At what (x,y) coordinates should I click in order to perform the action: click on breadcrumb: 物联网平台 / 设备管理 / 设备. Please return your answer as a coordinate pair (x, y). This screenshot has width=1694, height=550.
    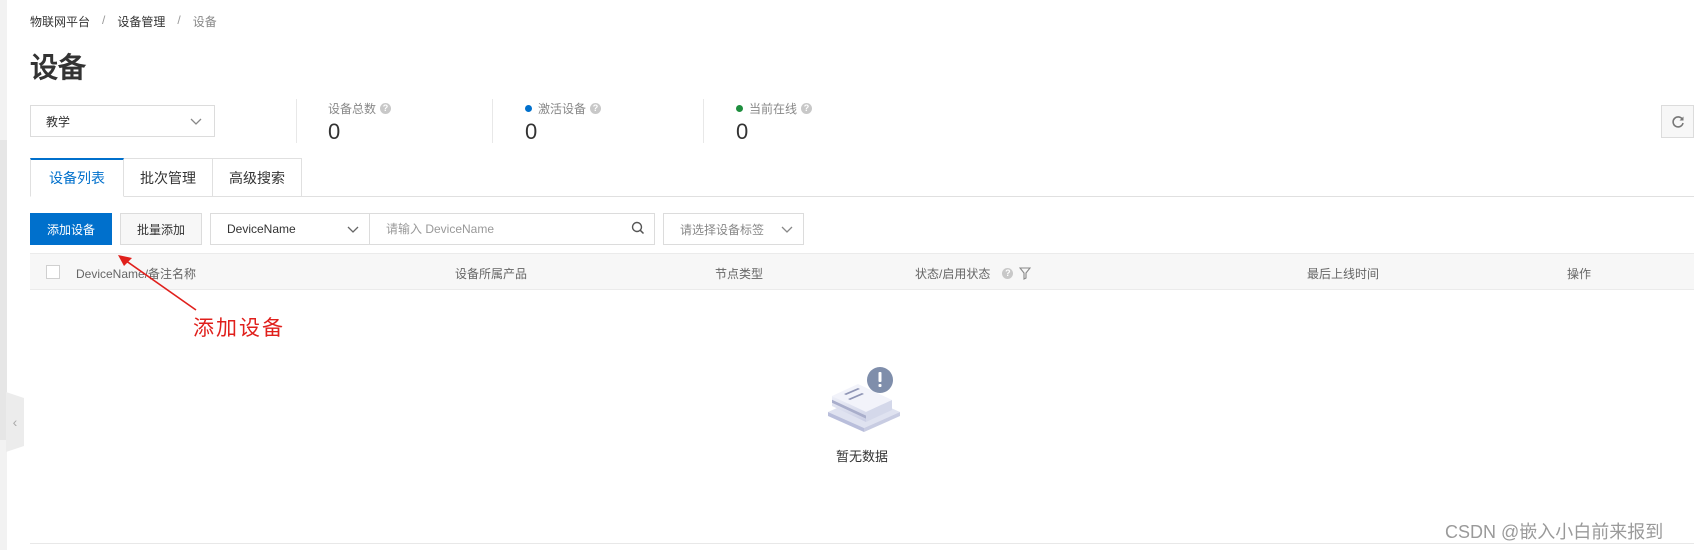
    Looking at the image, I should click on (123, 21).